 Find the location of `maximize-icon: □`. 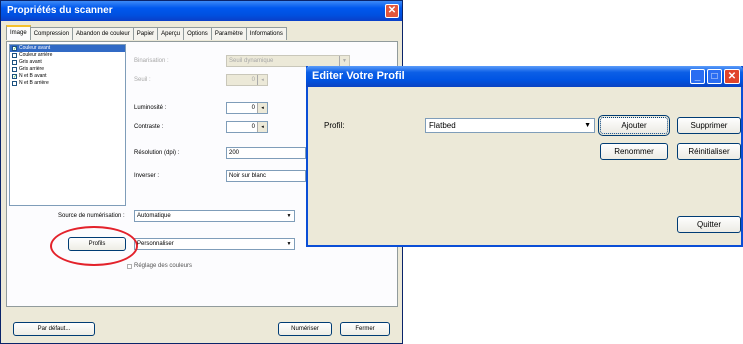

maximize-icon: □ is located at coordinates (714, 76).